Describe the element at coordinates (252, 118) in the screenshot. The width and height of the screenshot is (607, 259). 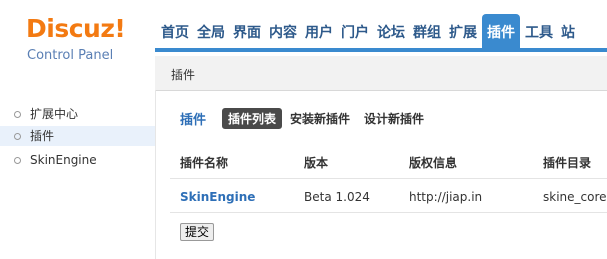
I see `tab-plugin-list: 插件列表` at that location.